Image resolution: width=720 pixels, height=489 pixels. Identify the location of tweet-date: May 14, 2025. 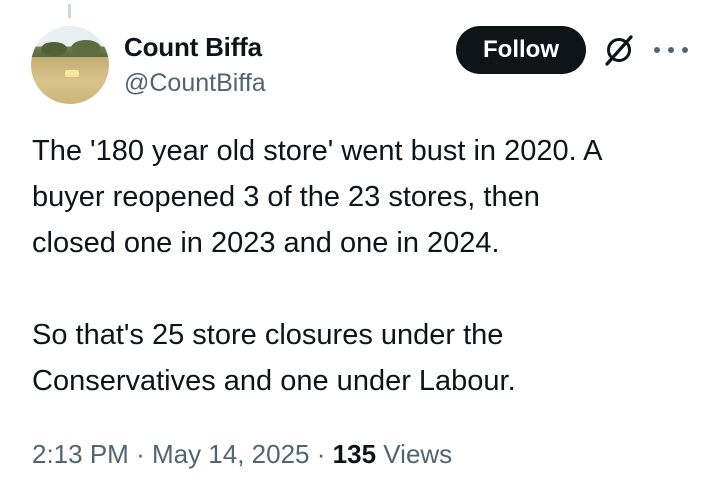
(231, 454).